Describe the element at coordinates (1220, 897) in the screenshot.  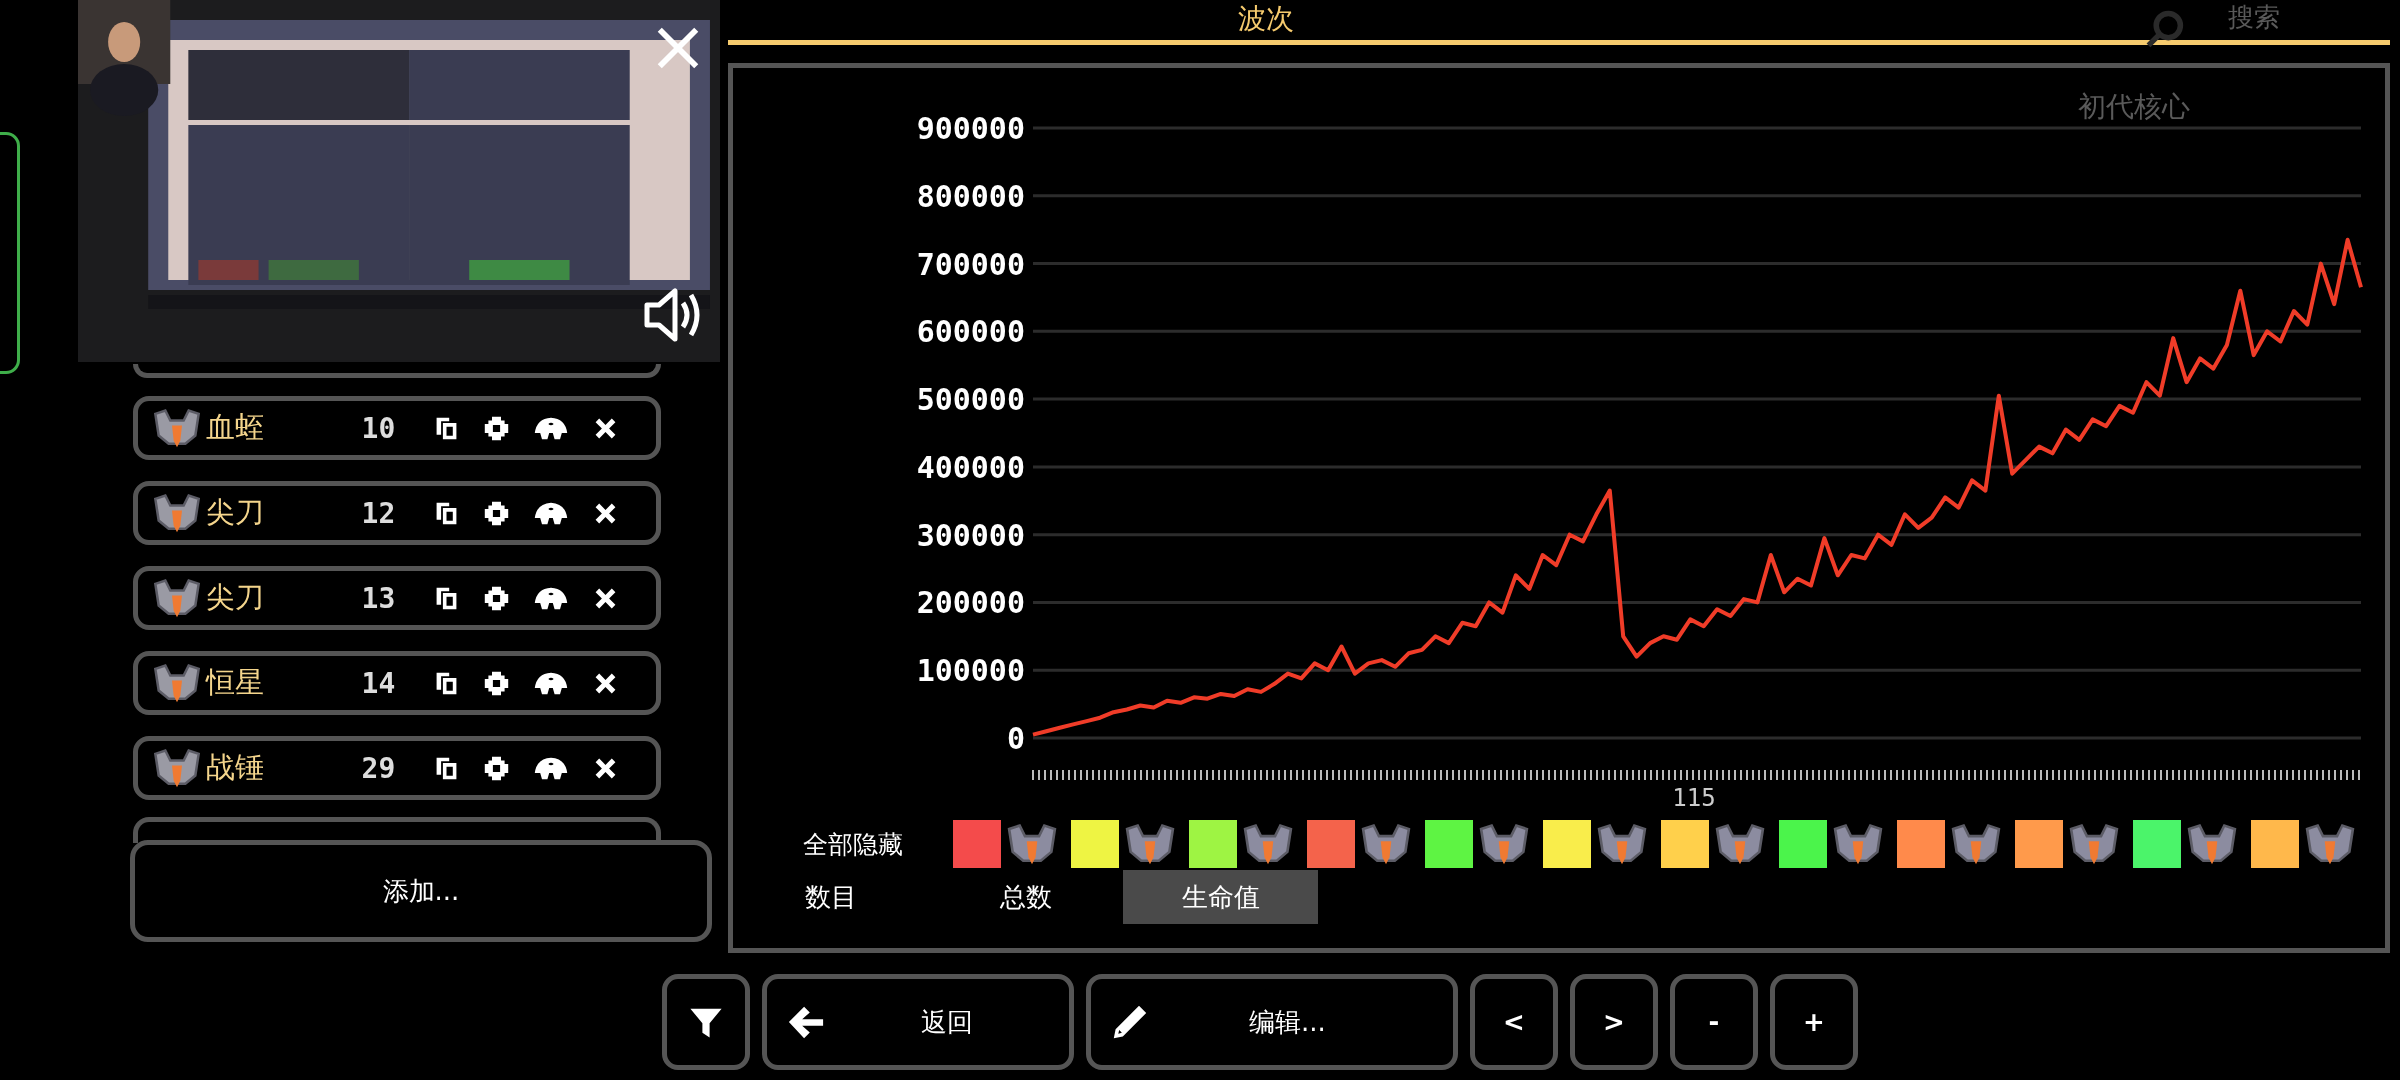
I see `mode-tab: 生命值` at that location.